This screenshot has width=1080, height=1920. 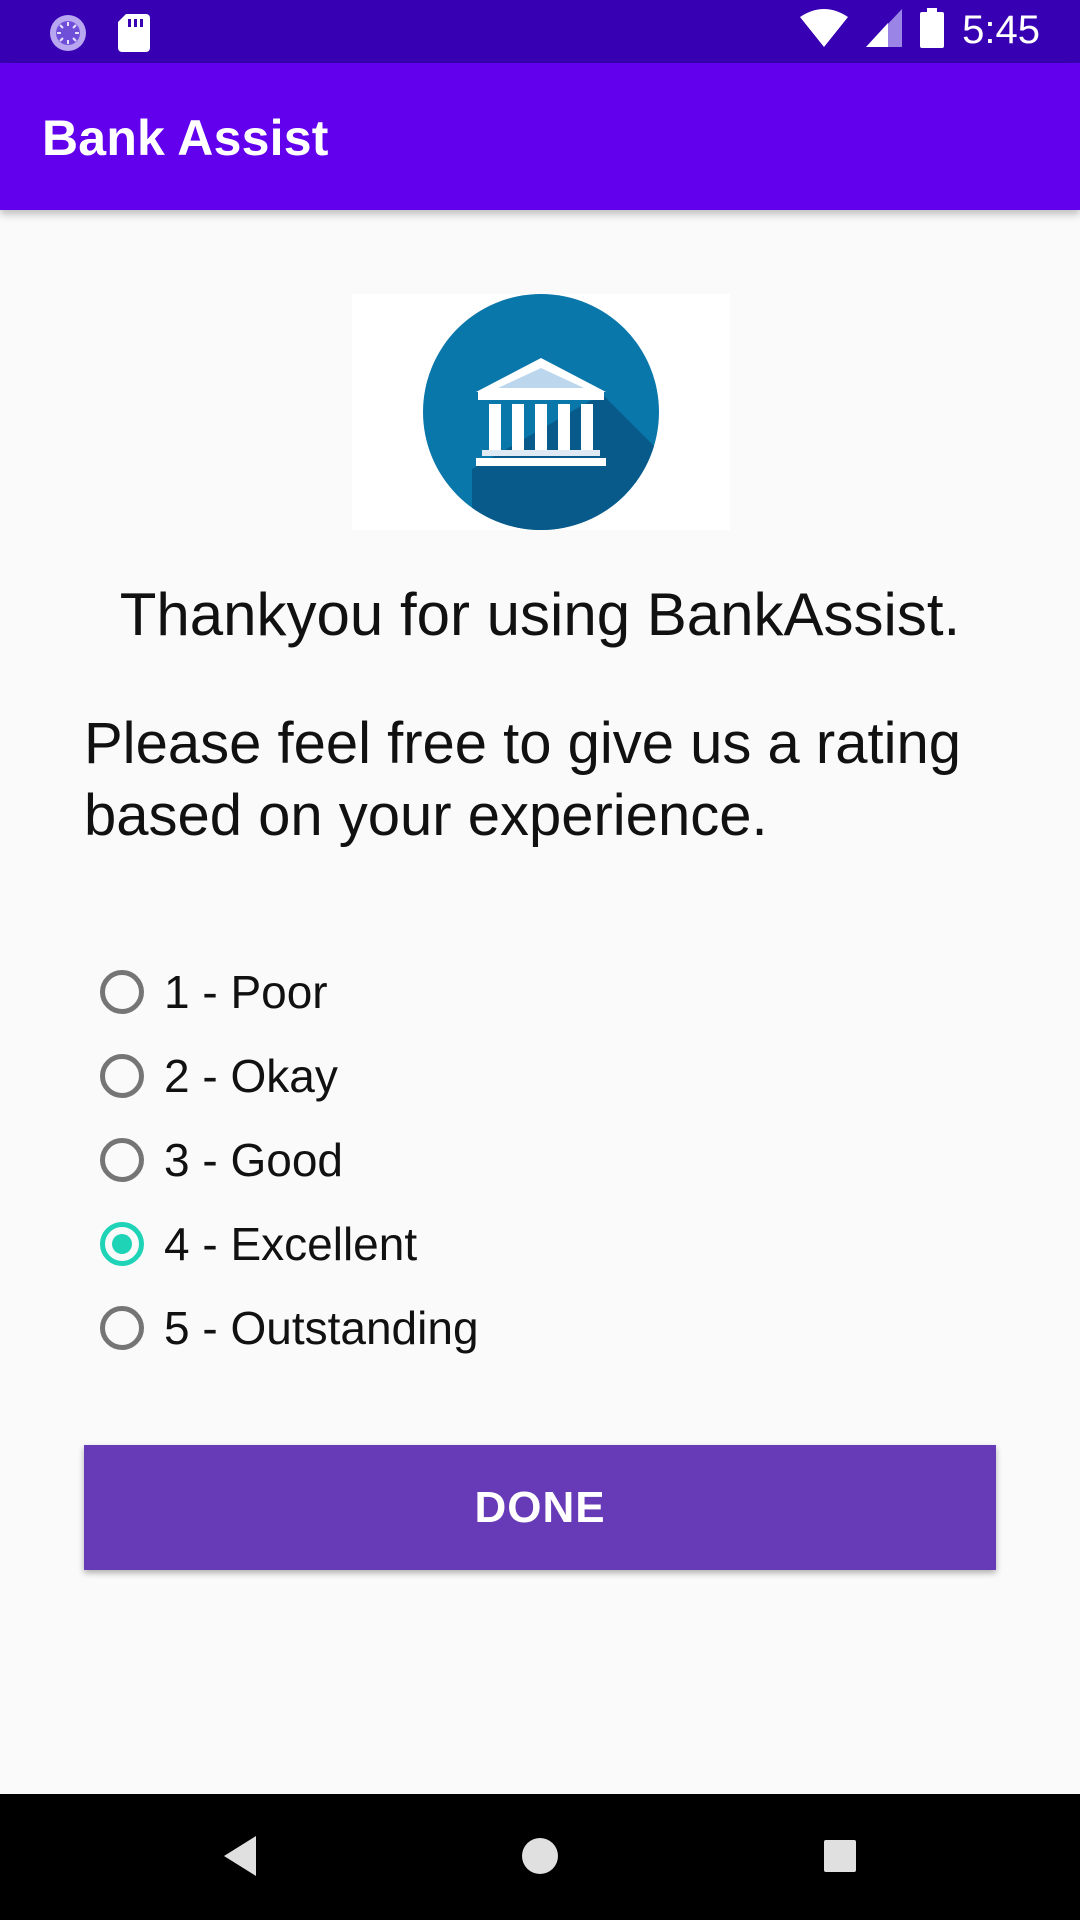 I want to click on navigation-bar, so click(x=540, y=1857).